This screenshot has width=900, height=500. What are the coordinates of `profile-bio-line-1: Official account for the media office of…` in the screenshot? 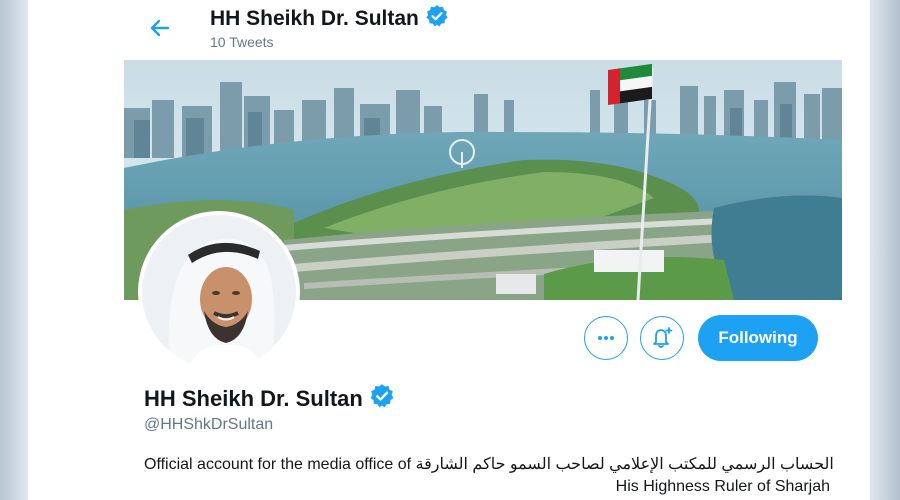 It's located at (489, 464).